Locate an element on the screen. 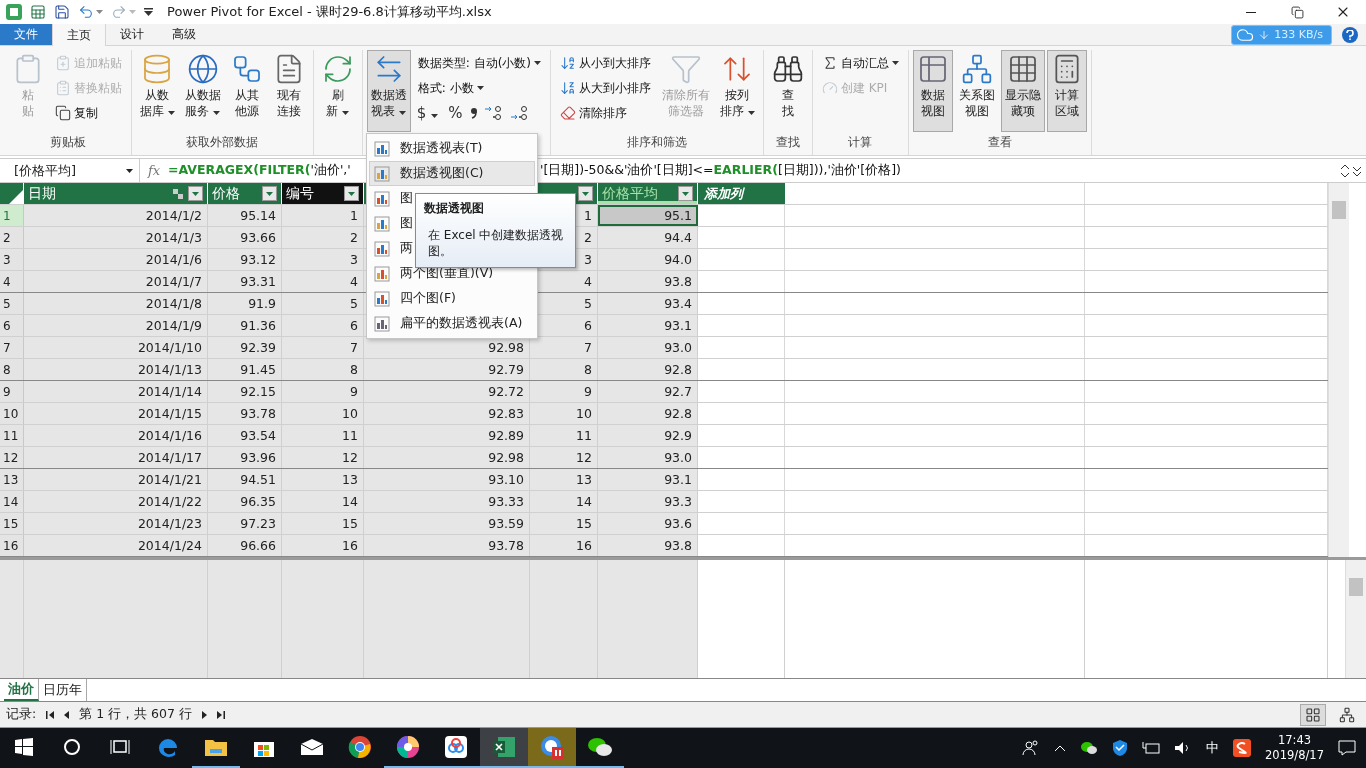  record-position: 第 1 行，共 607 行 is located at coordinates (135, 714).